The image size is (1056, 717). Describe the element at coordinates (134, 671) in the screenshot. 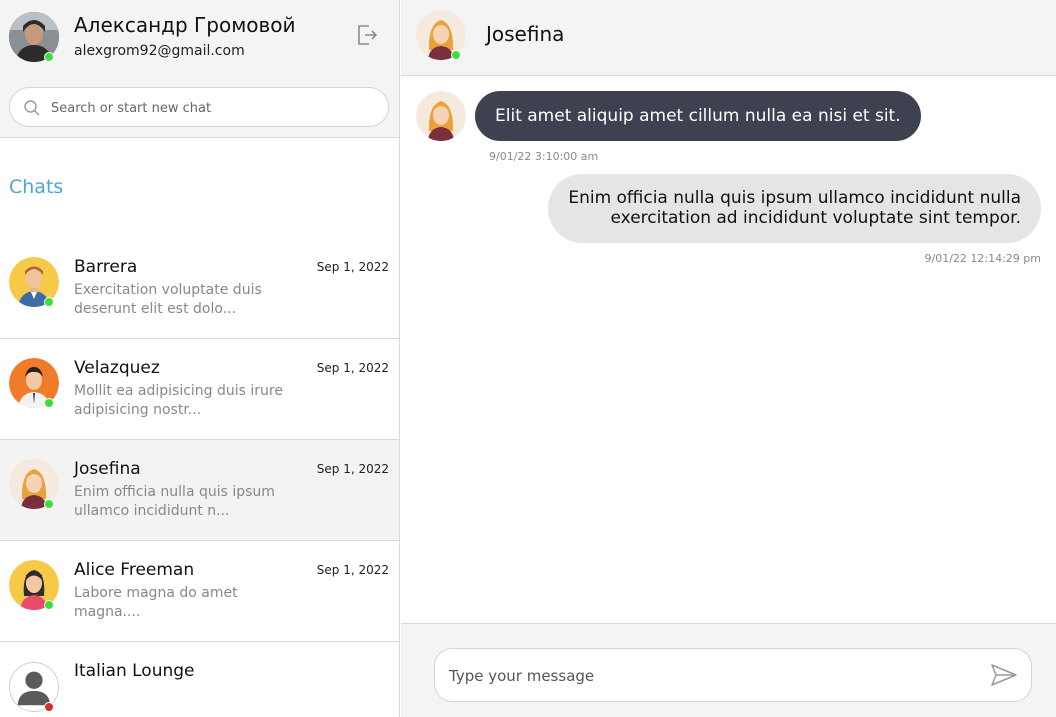

I see `chat-name: Italian Lounge` at that location.